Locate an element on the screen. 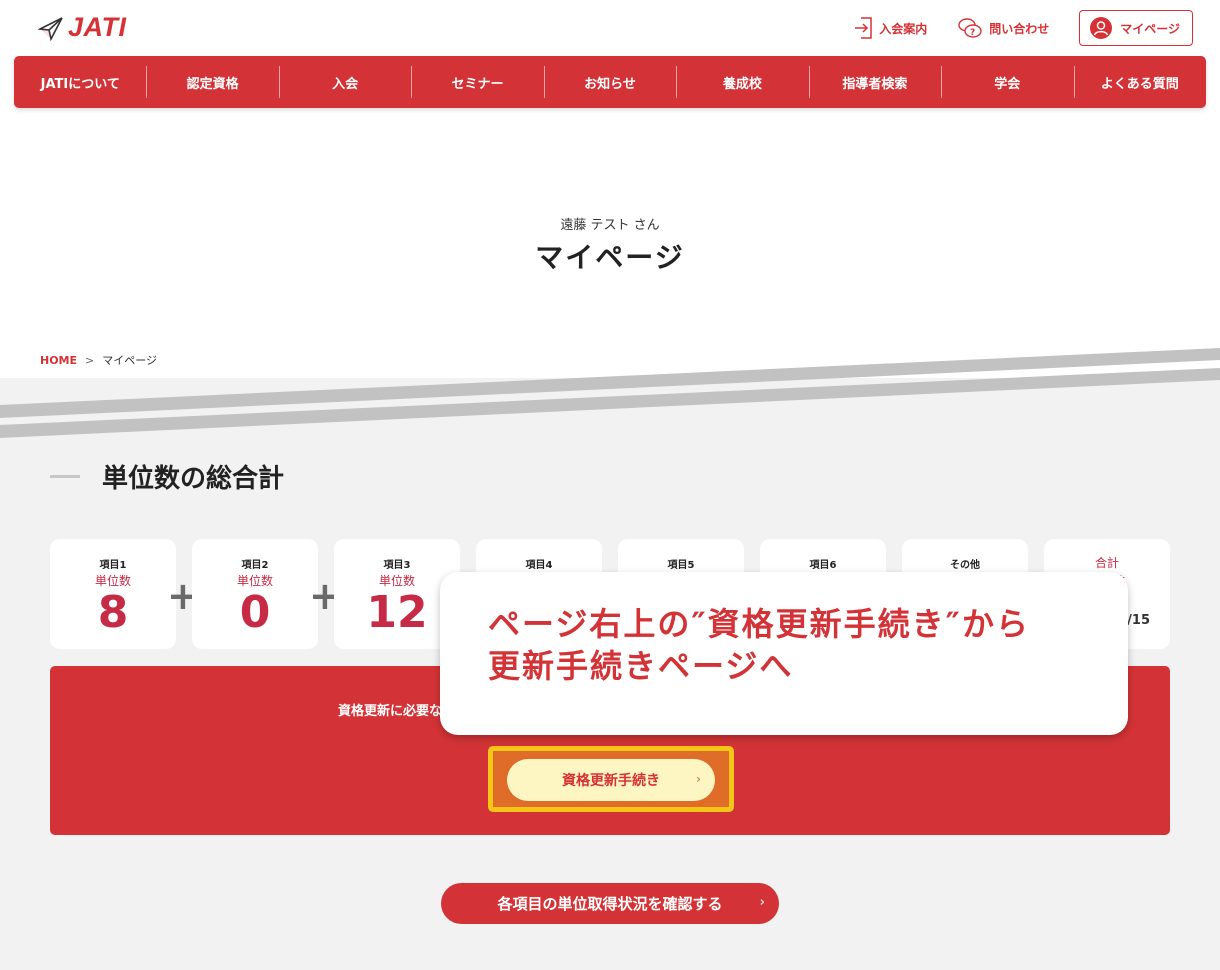 The height and width of the screenshot is (970, 1220). nav-item-faq: よくある質問 is located at coordinates (1139, 82).